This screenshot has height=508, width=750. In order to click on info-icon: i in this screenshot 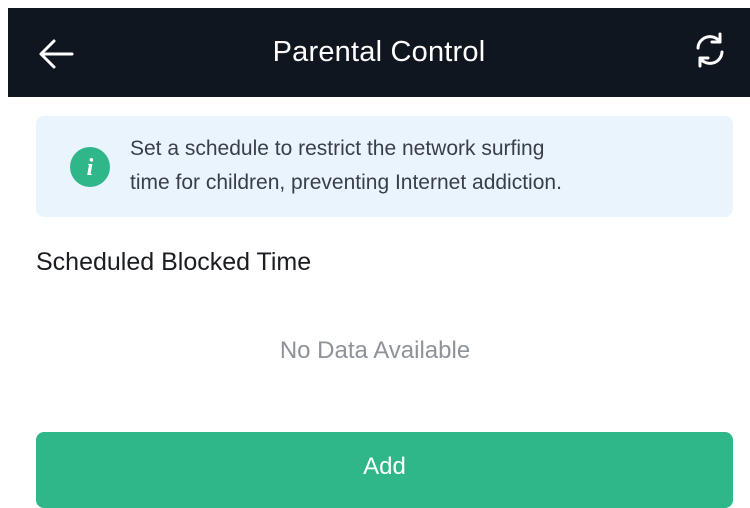, I will do `click(90, 167)`.